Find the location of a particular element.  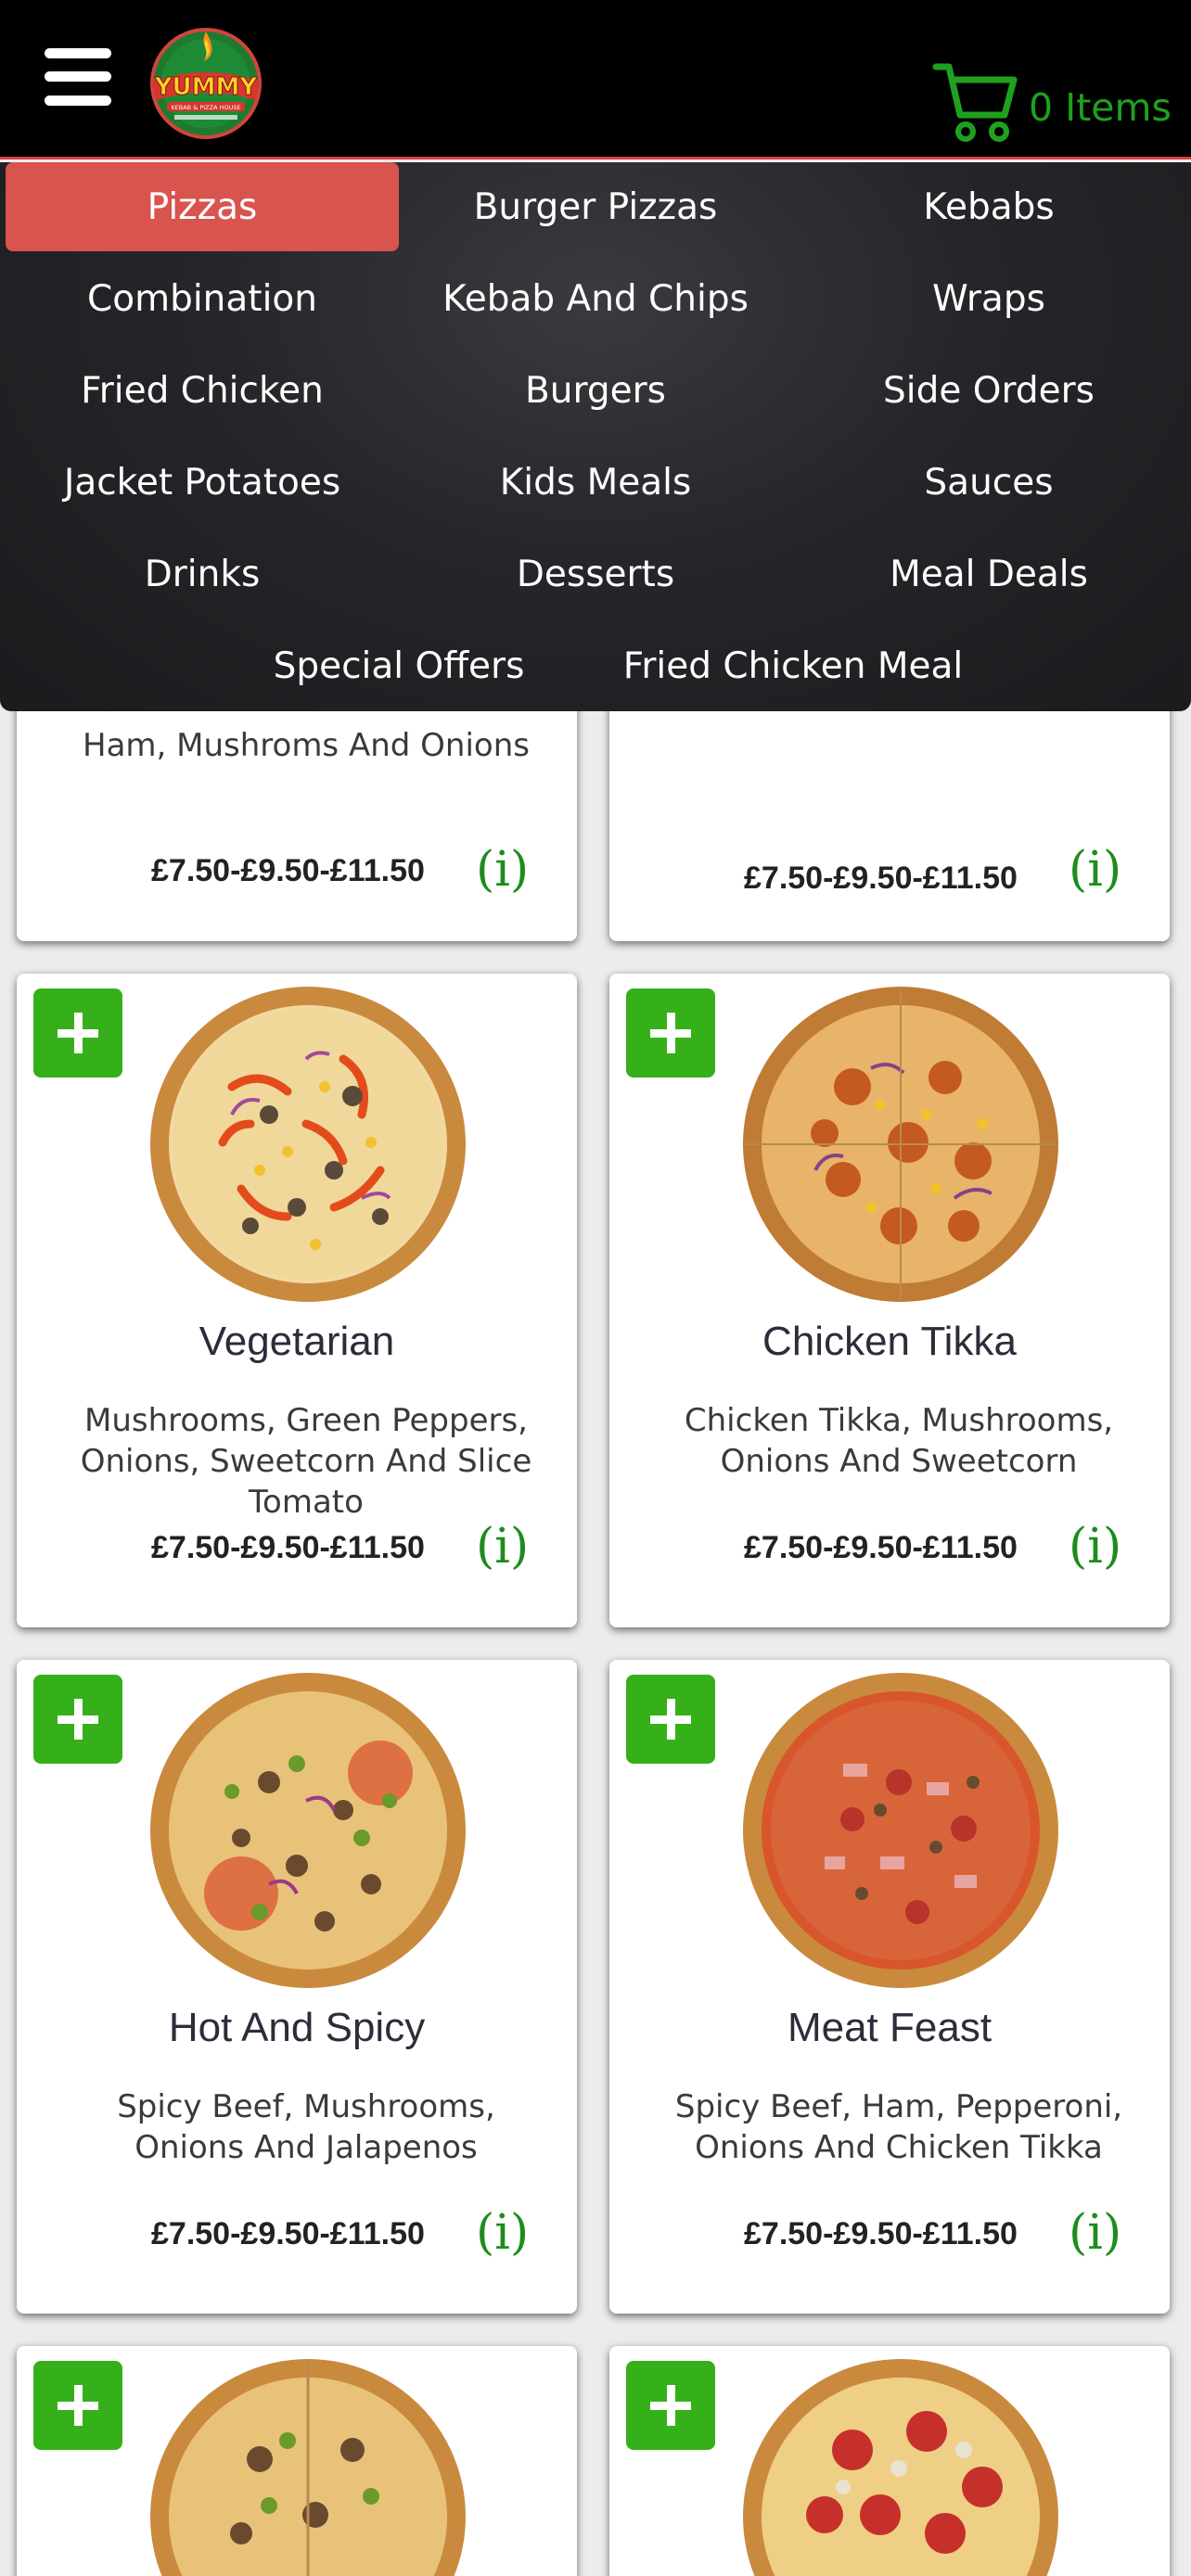

menu-item-drinks: Drinks is located at coordinates (202, 573).